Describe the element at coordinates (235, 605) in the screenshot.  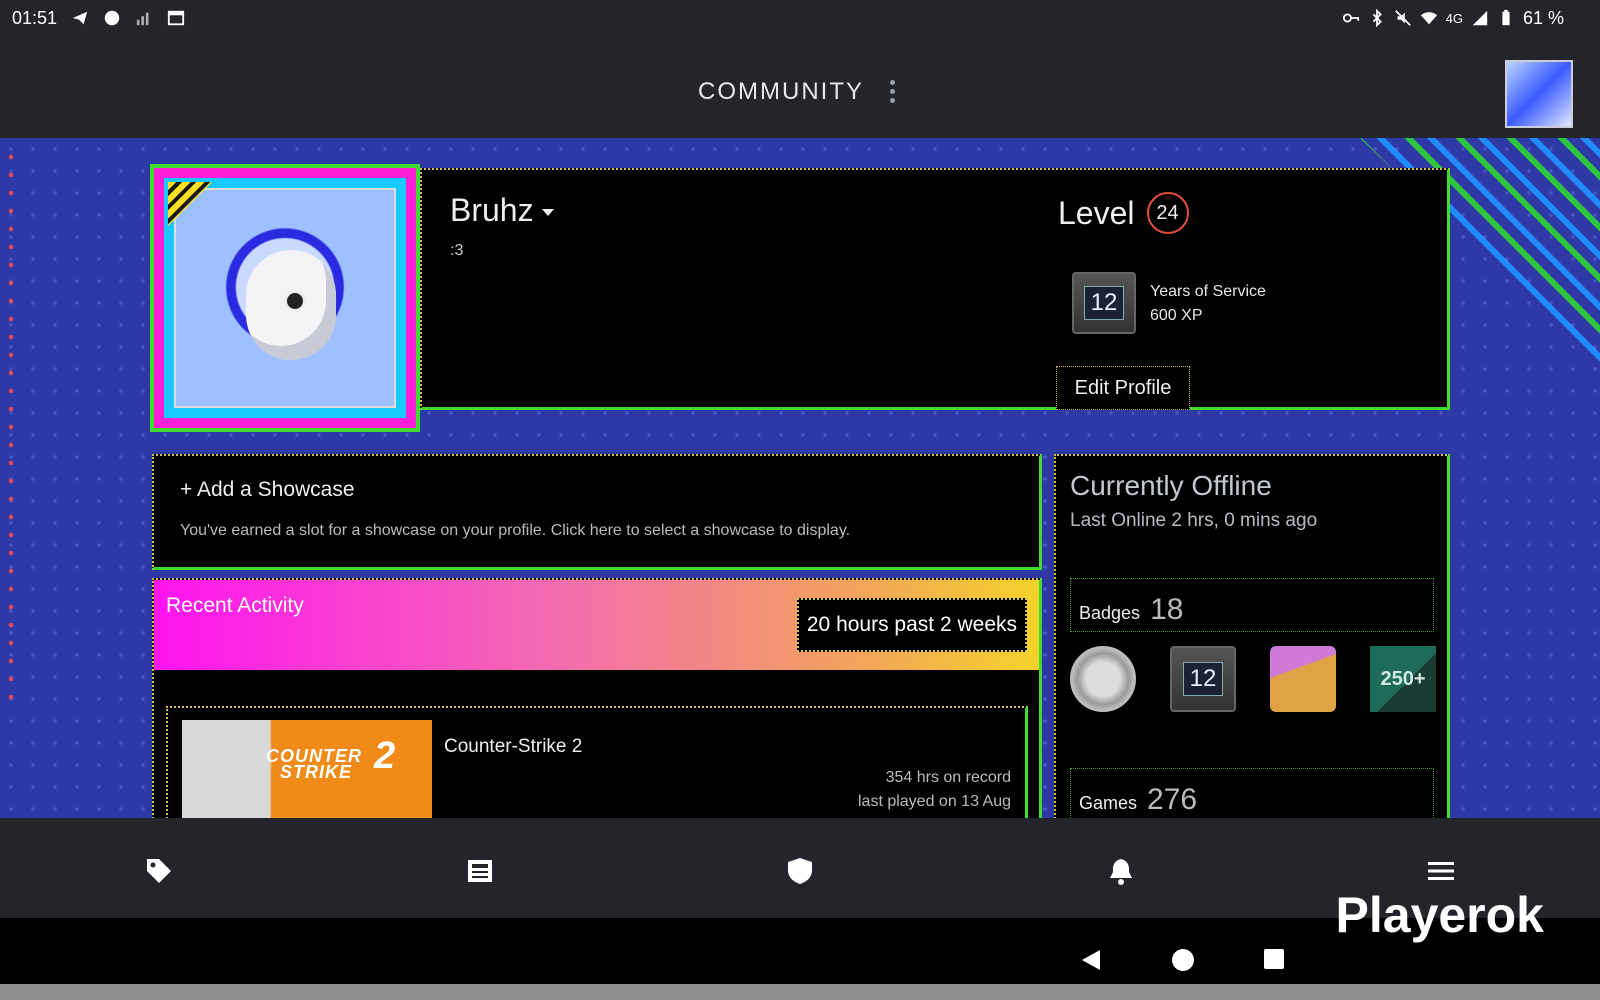
I see `recent-activity-title: Recent Activity` at that location.